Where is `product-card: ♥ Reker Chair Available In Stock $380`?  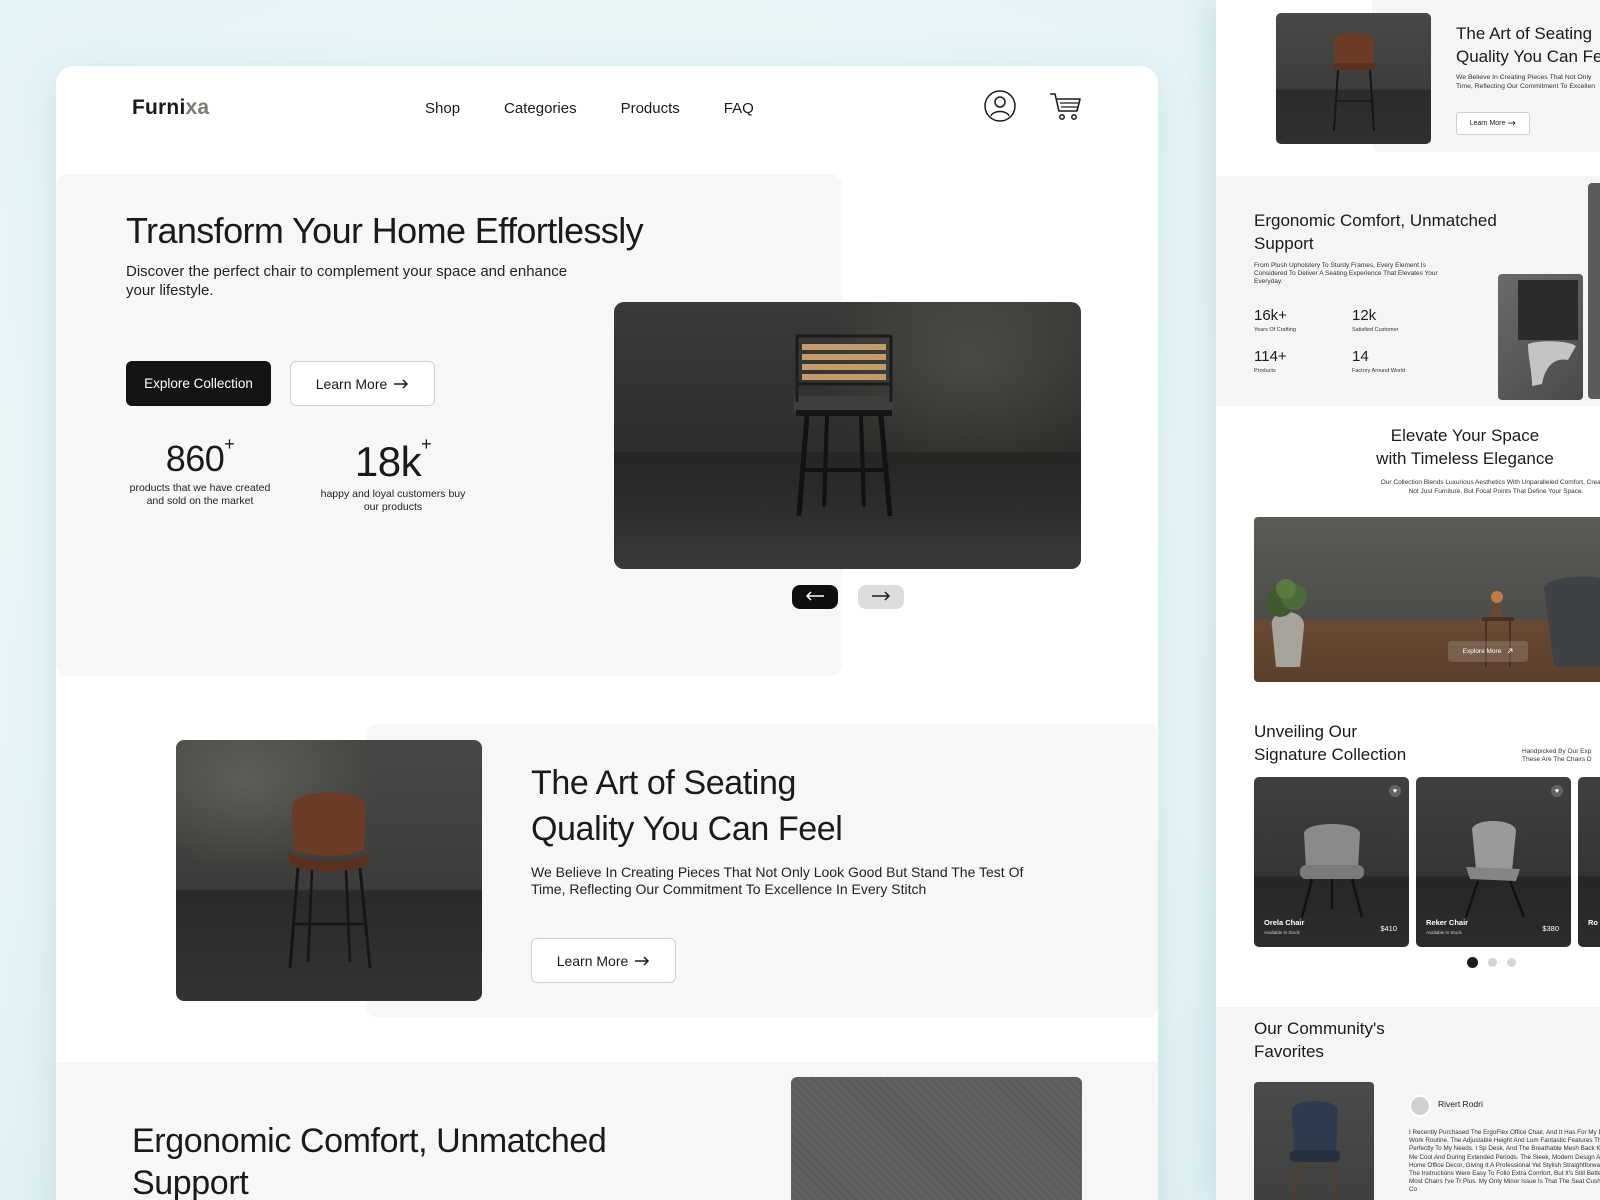
product-card: ♥ Reker Chair Available In Stock $380 is located at coordinates (1493, 862).